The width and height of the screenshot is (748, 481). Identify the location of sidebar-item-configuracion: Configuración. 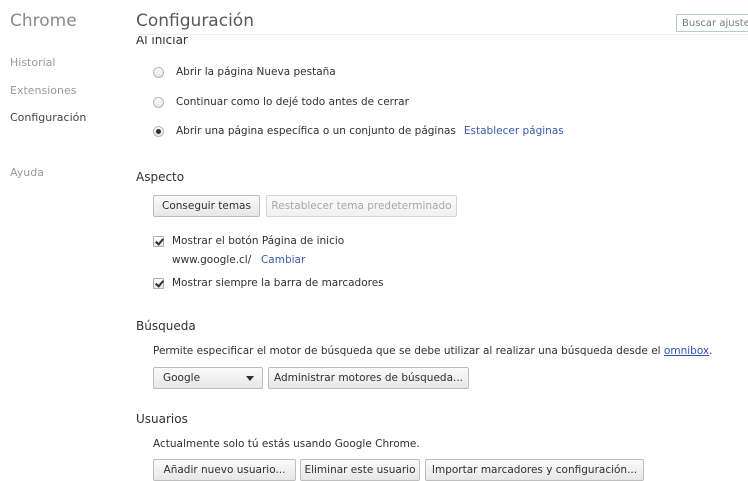
(48, 117).